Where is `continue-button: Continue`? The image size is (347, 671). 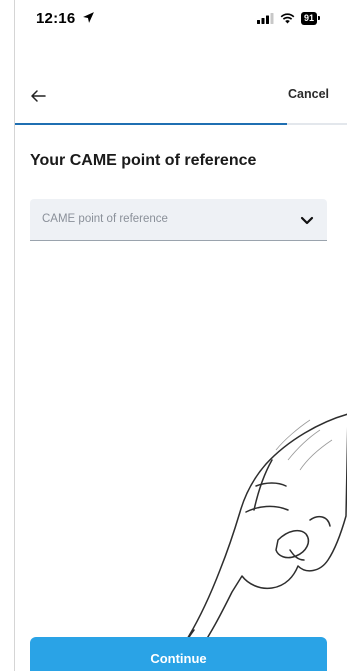 continue-button: Continue is located at coordinates (178, 654).